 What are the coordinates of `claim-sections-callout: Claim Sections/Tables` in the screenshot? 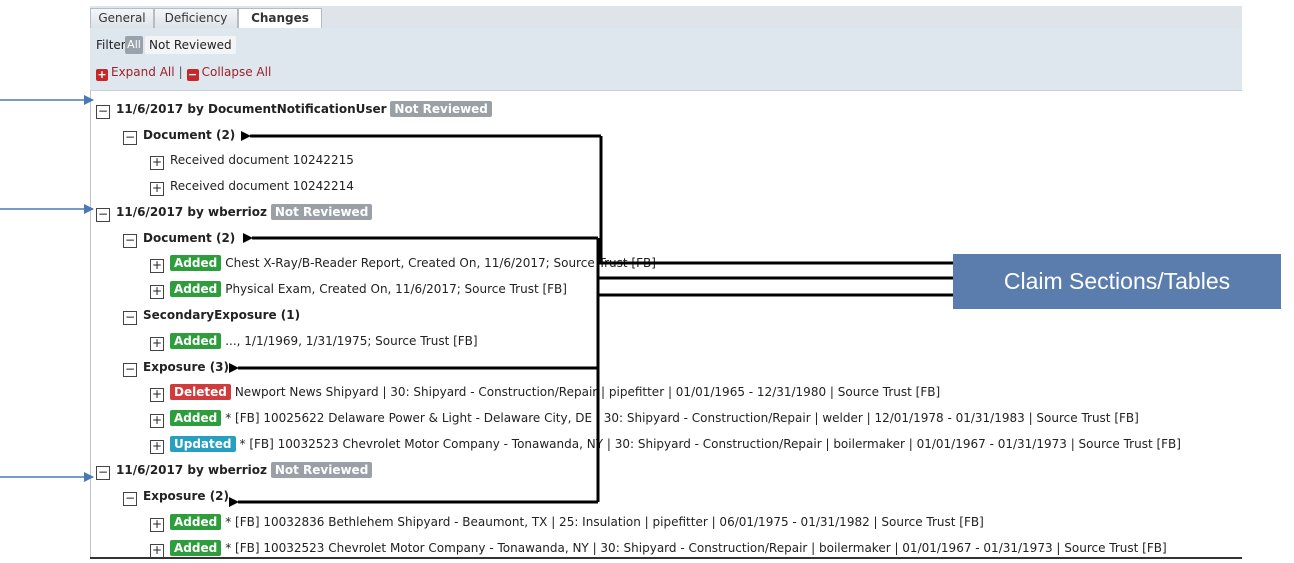 It's located at (1117, 281).